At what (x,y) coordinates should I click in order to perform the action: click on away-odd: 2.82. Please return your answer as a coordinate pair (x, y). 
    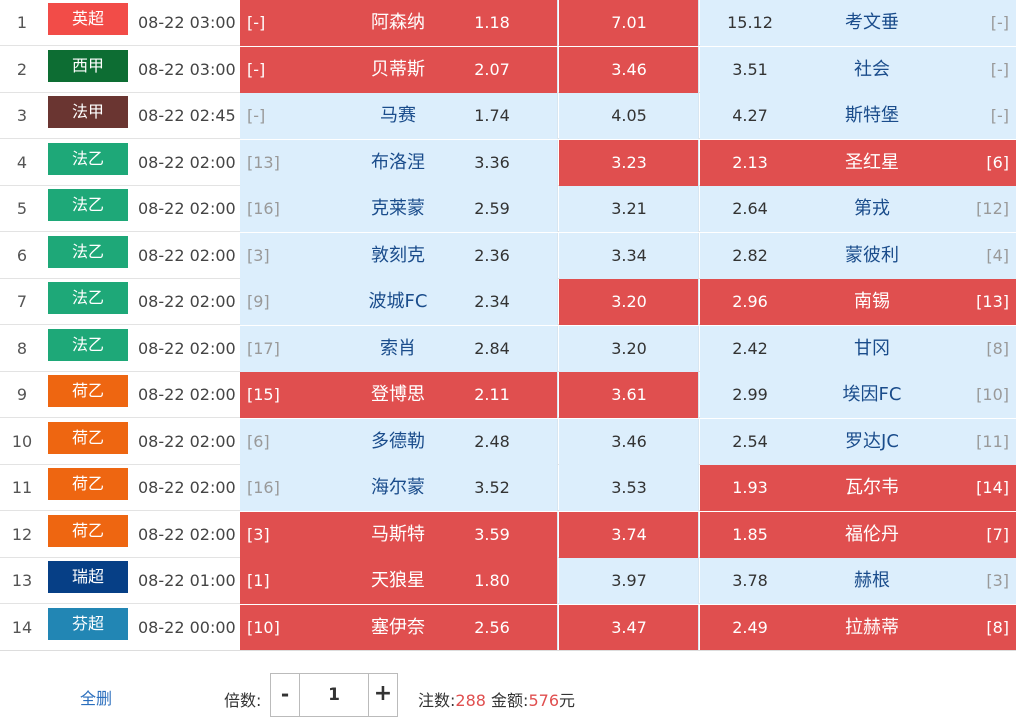
    Looking at the image, I should click on (750, 255).